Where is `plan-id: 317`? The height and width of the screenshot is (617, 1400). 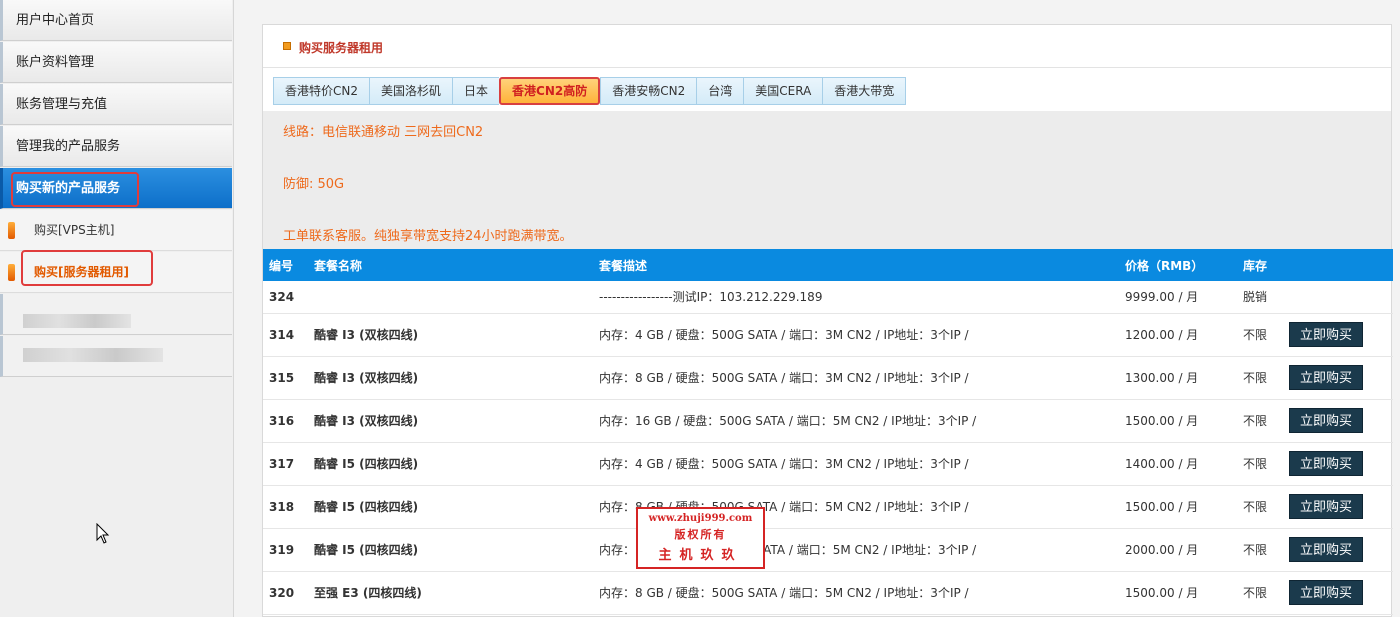 plan-id: 317 is located at coordinates (285, 464).